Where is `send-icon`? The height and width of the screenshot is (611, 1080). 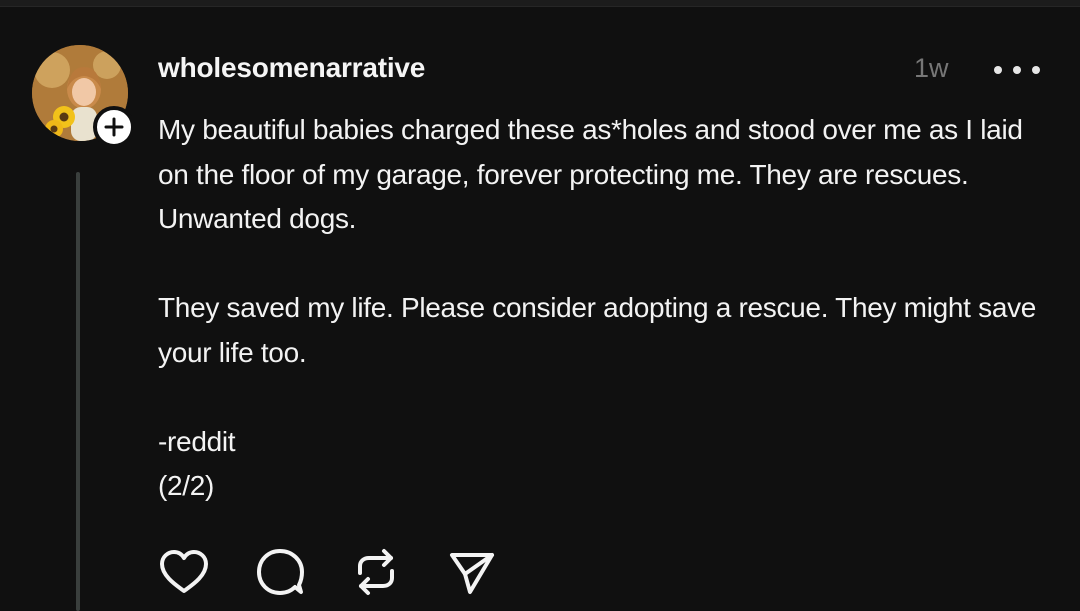
send-icon is located at coordinates (472, 573).